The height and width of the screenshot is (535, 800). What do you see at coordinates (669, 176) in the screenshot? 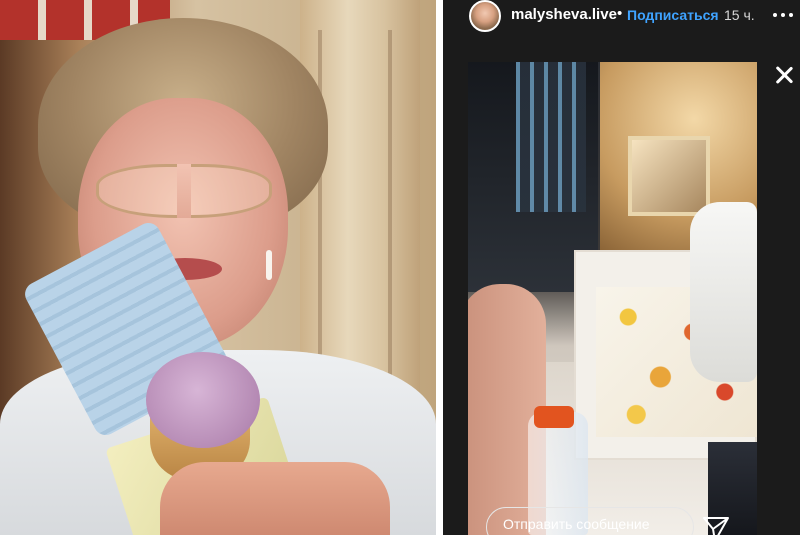
I see `display-mirror` at bounding box center [669, 176].